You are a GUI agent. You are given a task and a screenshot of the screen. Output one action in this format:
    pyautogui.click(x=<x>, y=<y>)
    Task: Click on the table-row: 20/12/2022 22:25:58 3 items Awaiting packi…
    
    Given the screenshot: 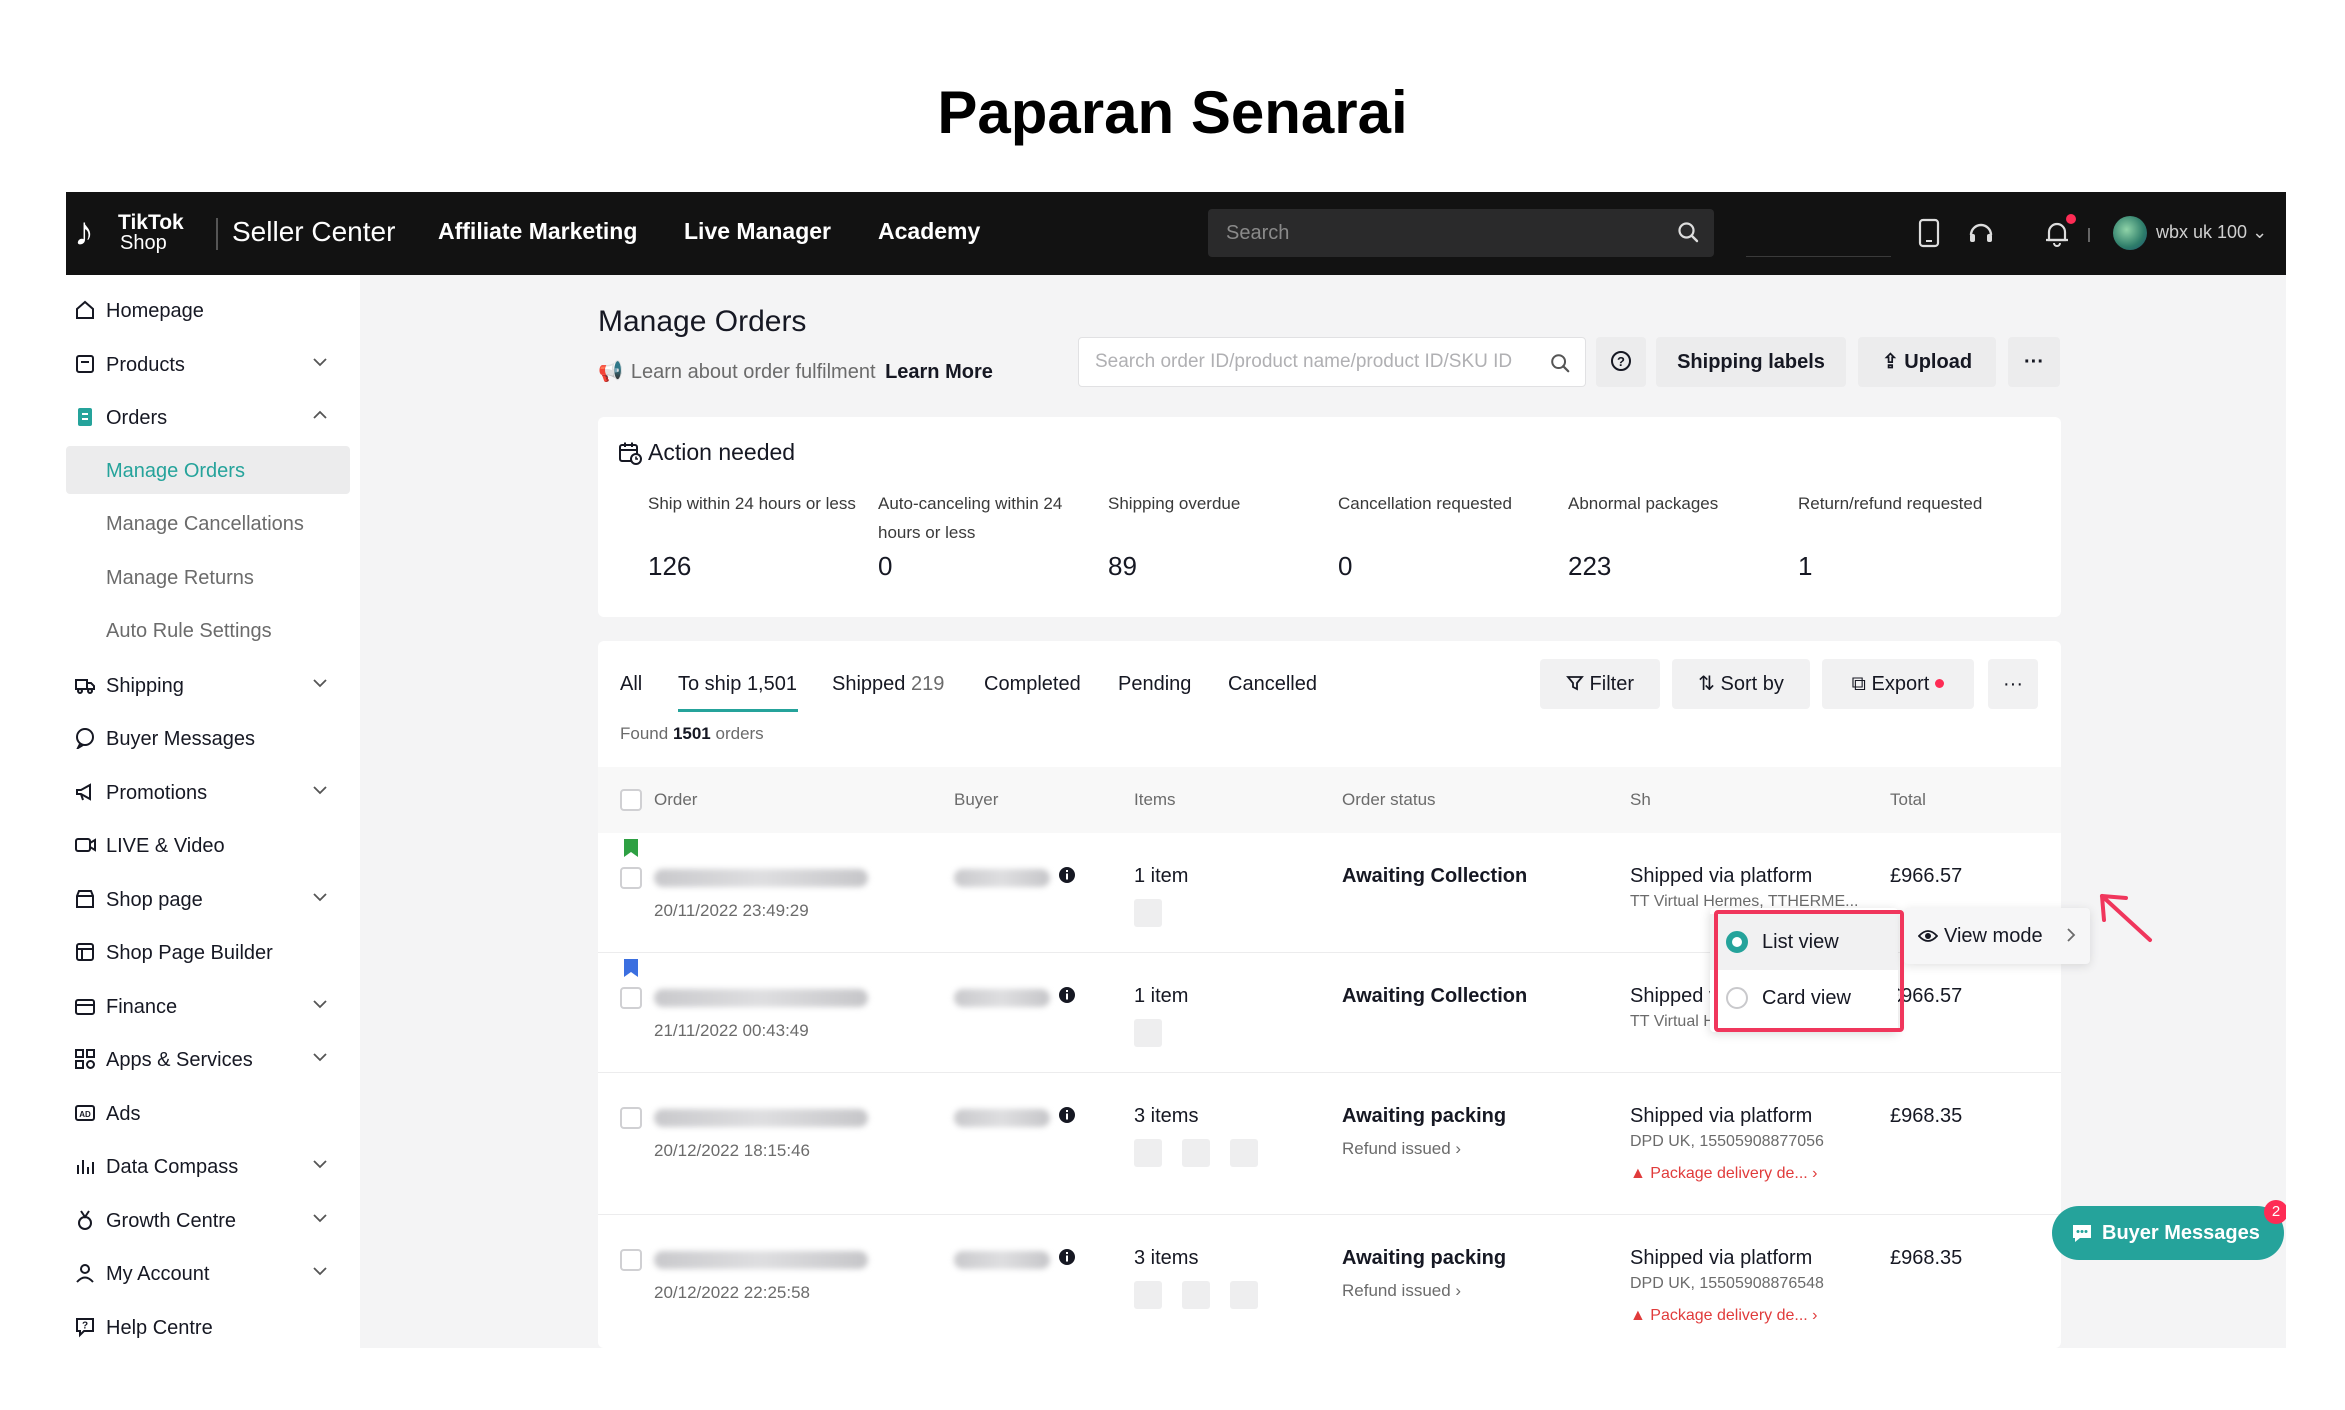 What is the action you would take?
    pyautogui.click(x=1329, y=1281)
    